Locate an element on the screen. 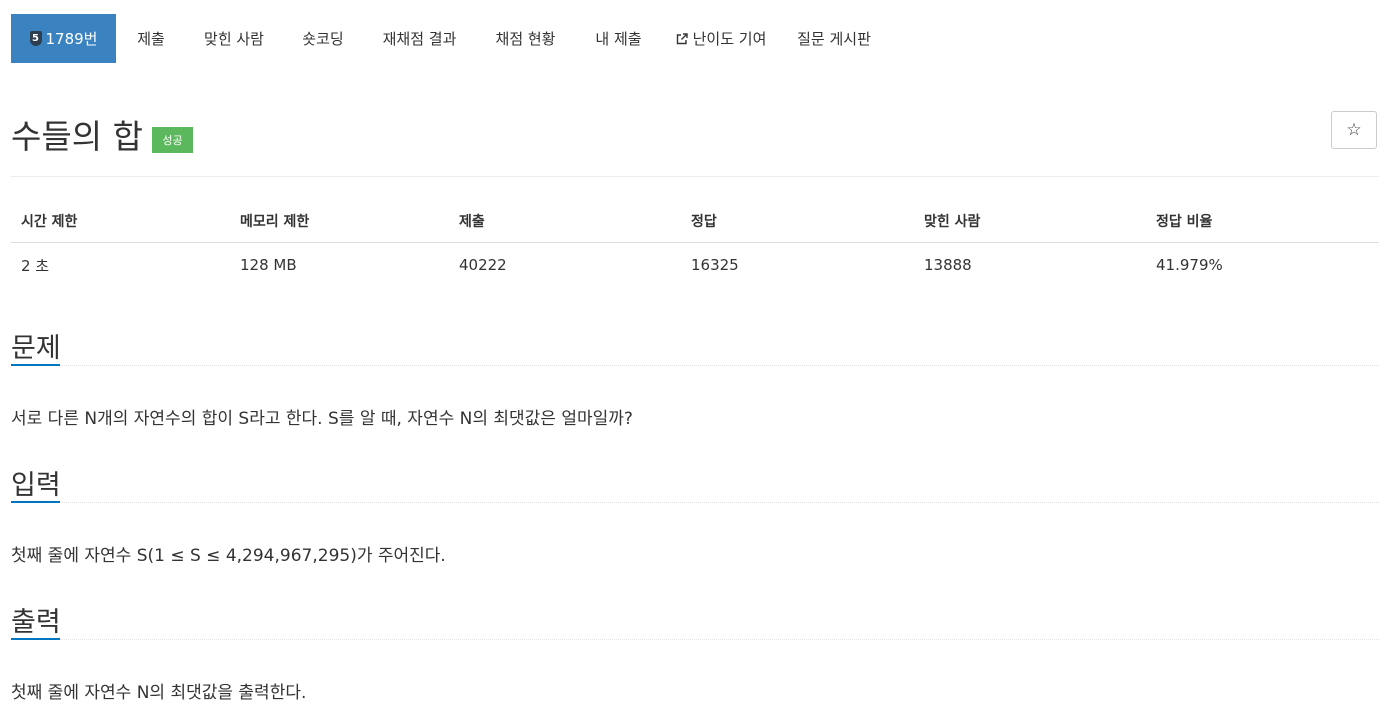  value-submissions: 40222 is located at coordinates (483, 265).